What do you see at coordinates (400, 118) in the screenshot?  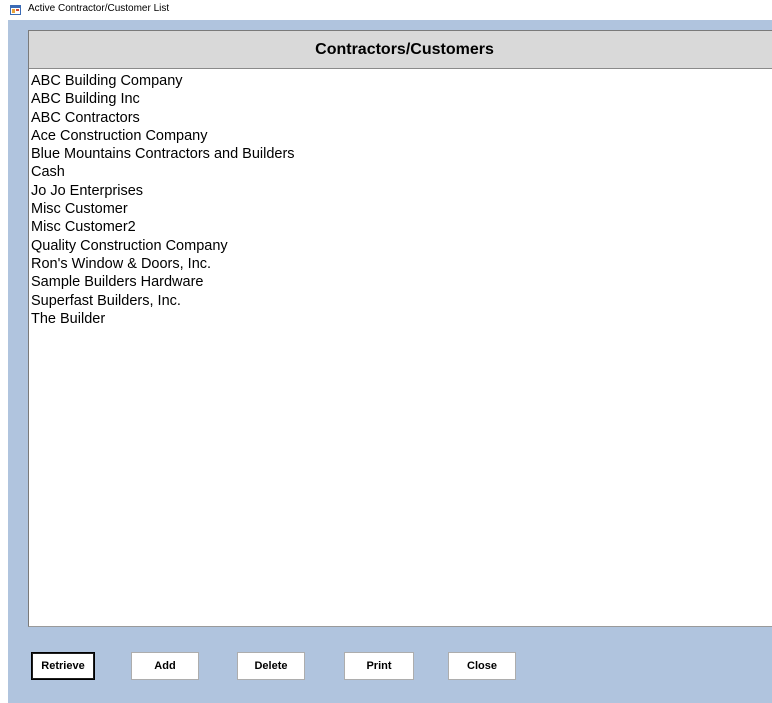 I see `list-item: ABC Contractors` at bounding box center [400, 118].